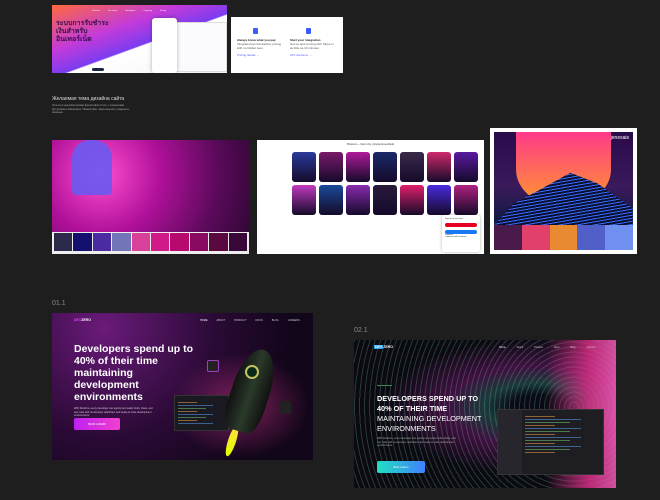 This screenshot has height=500, width=660. What do you see at coordinates (619, 138) in the screenshot?
I see `artist-label: jenesais` at bounding box center [619, 138].